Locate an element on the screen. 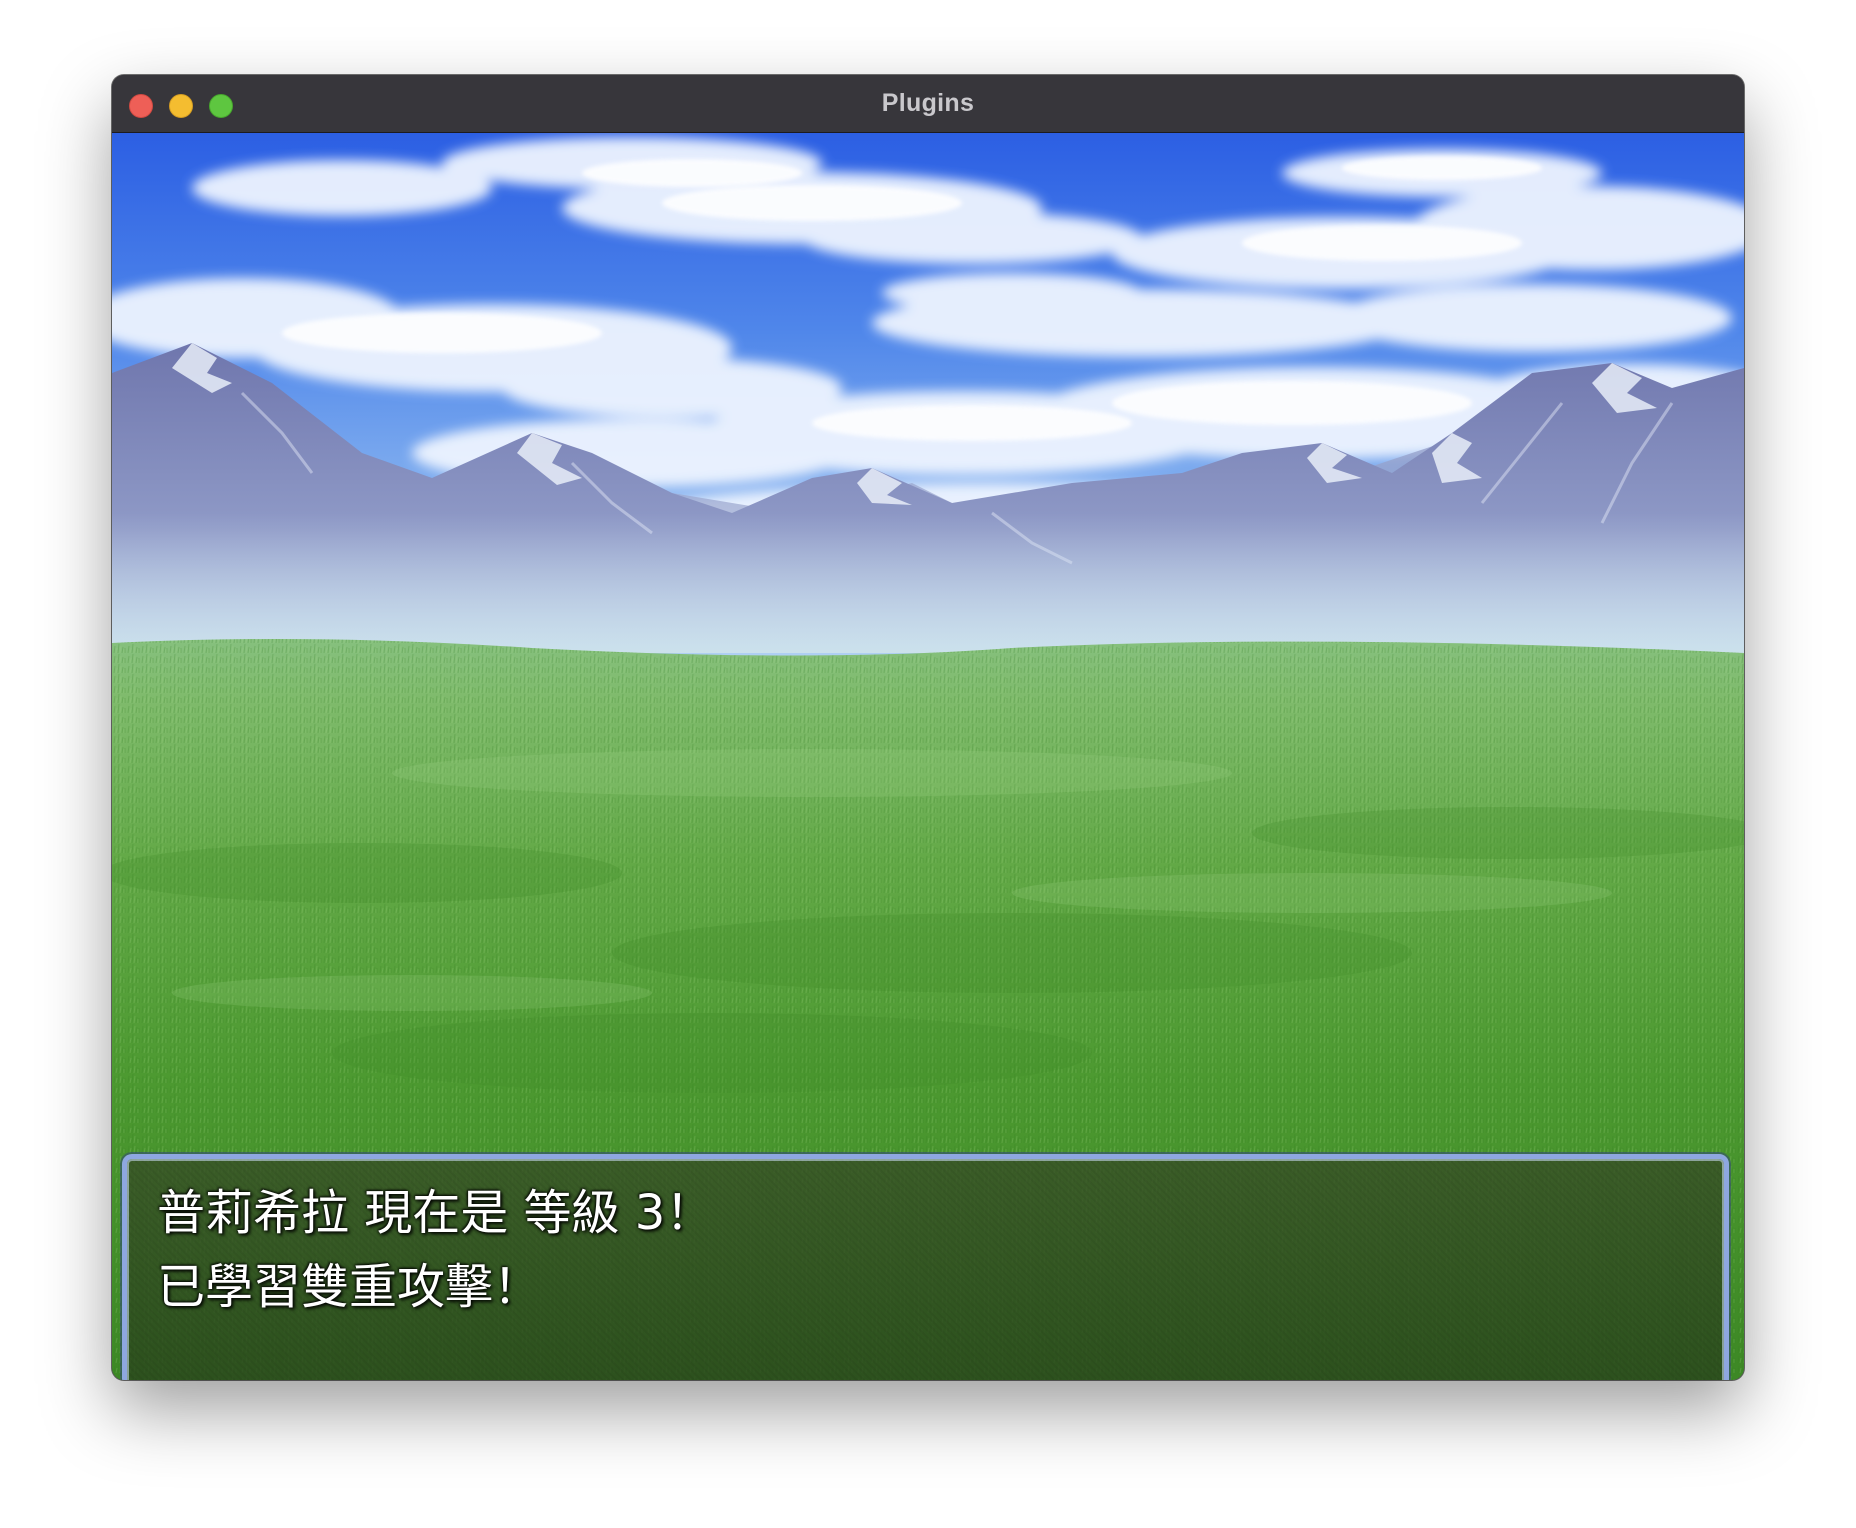  window-title: Plugins is located at coordinates (928, 103).